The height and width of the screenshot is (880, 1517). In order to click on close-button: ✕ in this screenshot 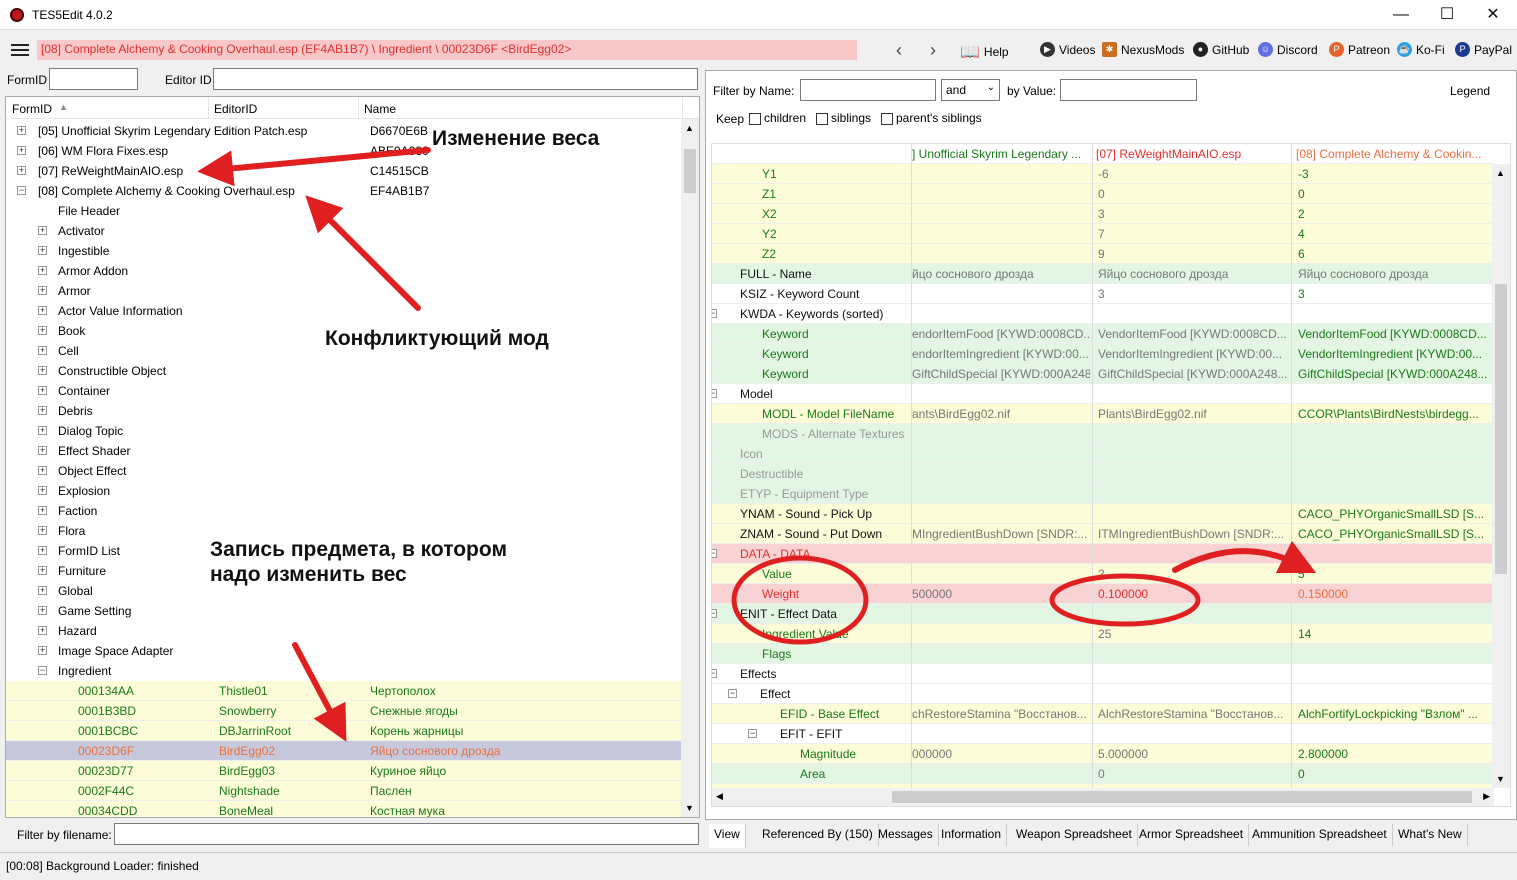, I will do `click(1493, 15)`.